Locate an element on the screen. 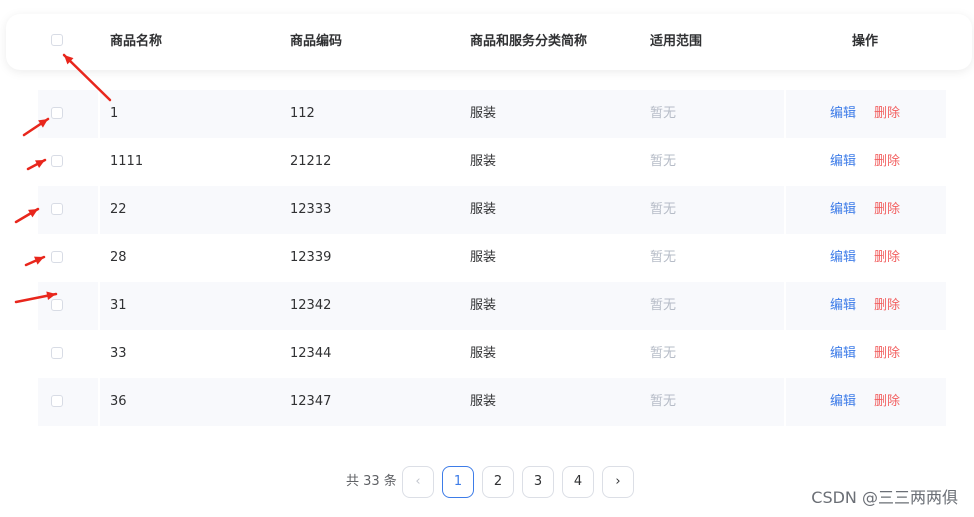 Image resolution: width=974 pixels, height=517 pixels. cell-name: 22 is located at coordinates (118, 209).